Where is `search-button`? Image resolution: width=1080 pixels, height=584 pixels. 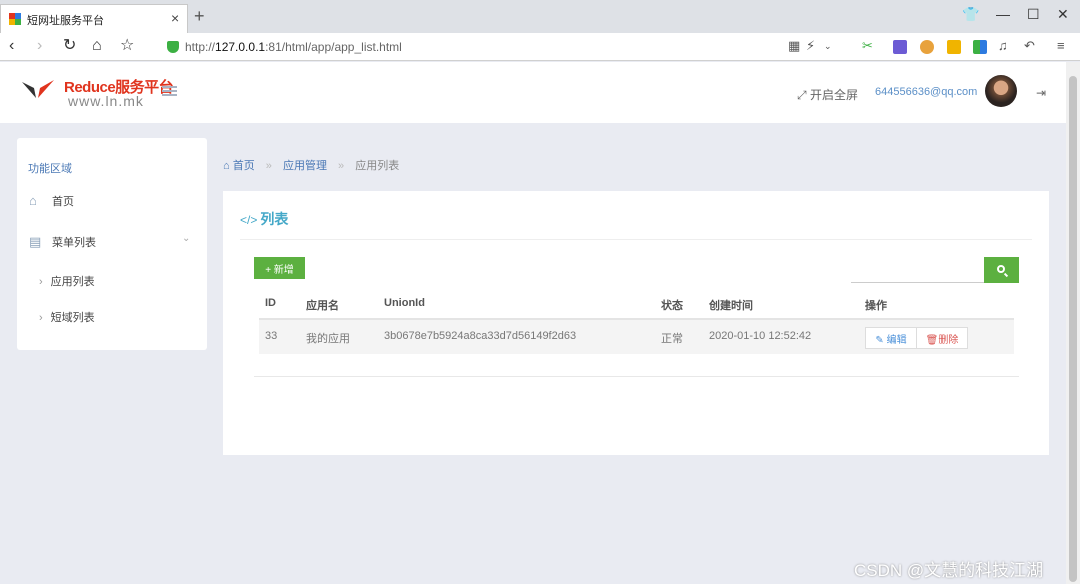
search-button is located at coordinates (1001, 270).